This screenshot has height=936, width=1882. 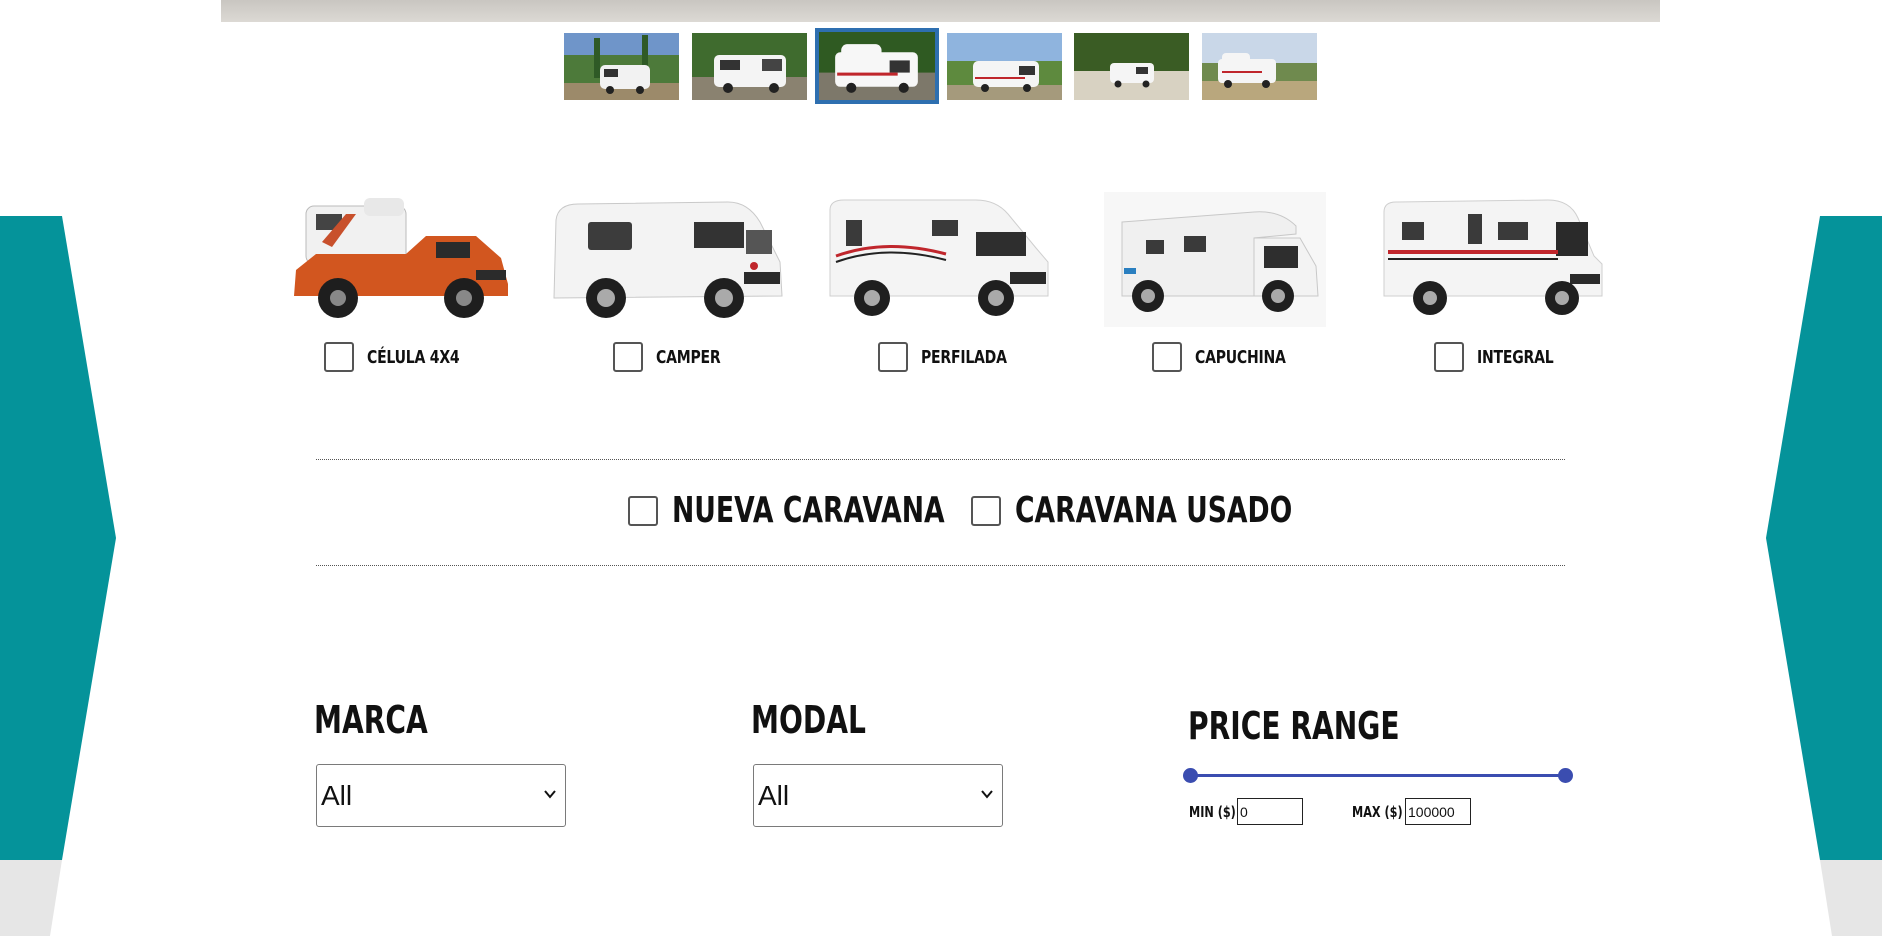 What do you see at coordinates (940, 565) in the screenshot?
I see `divider-bottom` at bounding box center [940, 565].